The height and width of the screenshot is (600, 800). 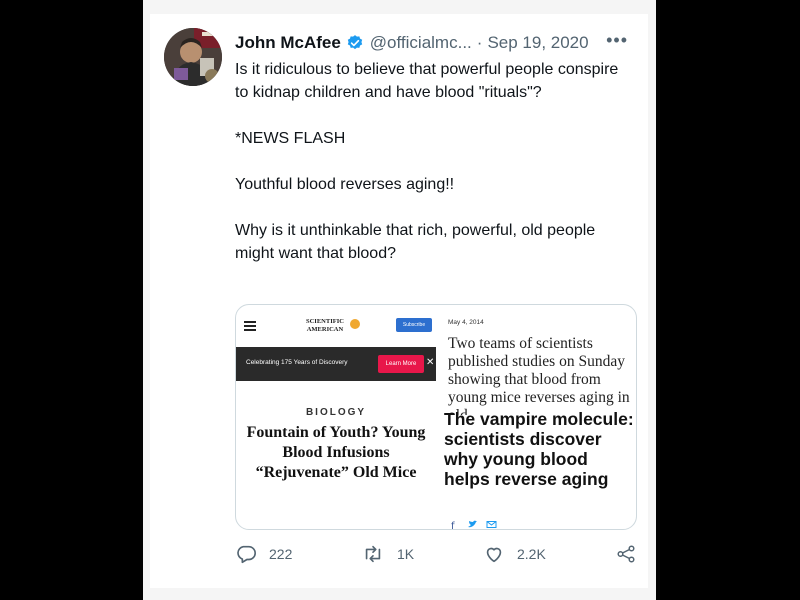 I want to click on tweet-date: Sep 19, 2020, so click(x=537, y=43).